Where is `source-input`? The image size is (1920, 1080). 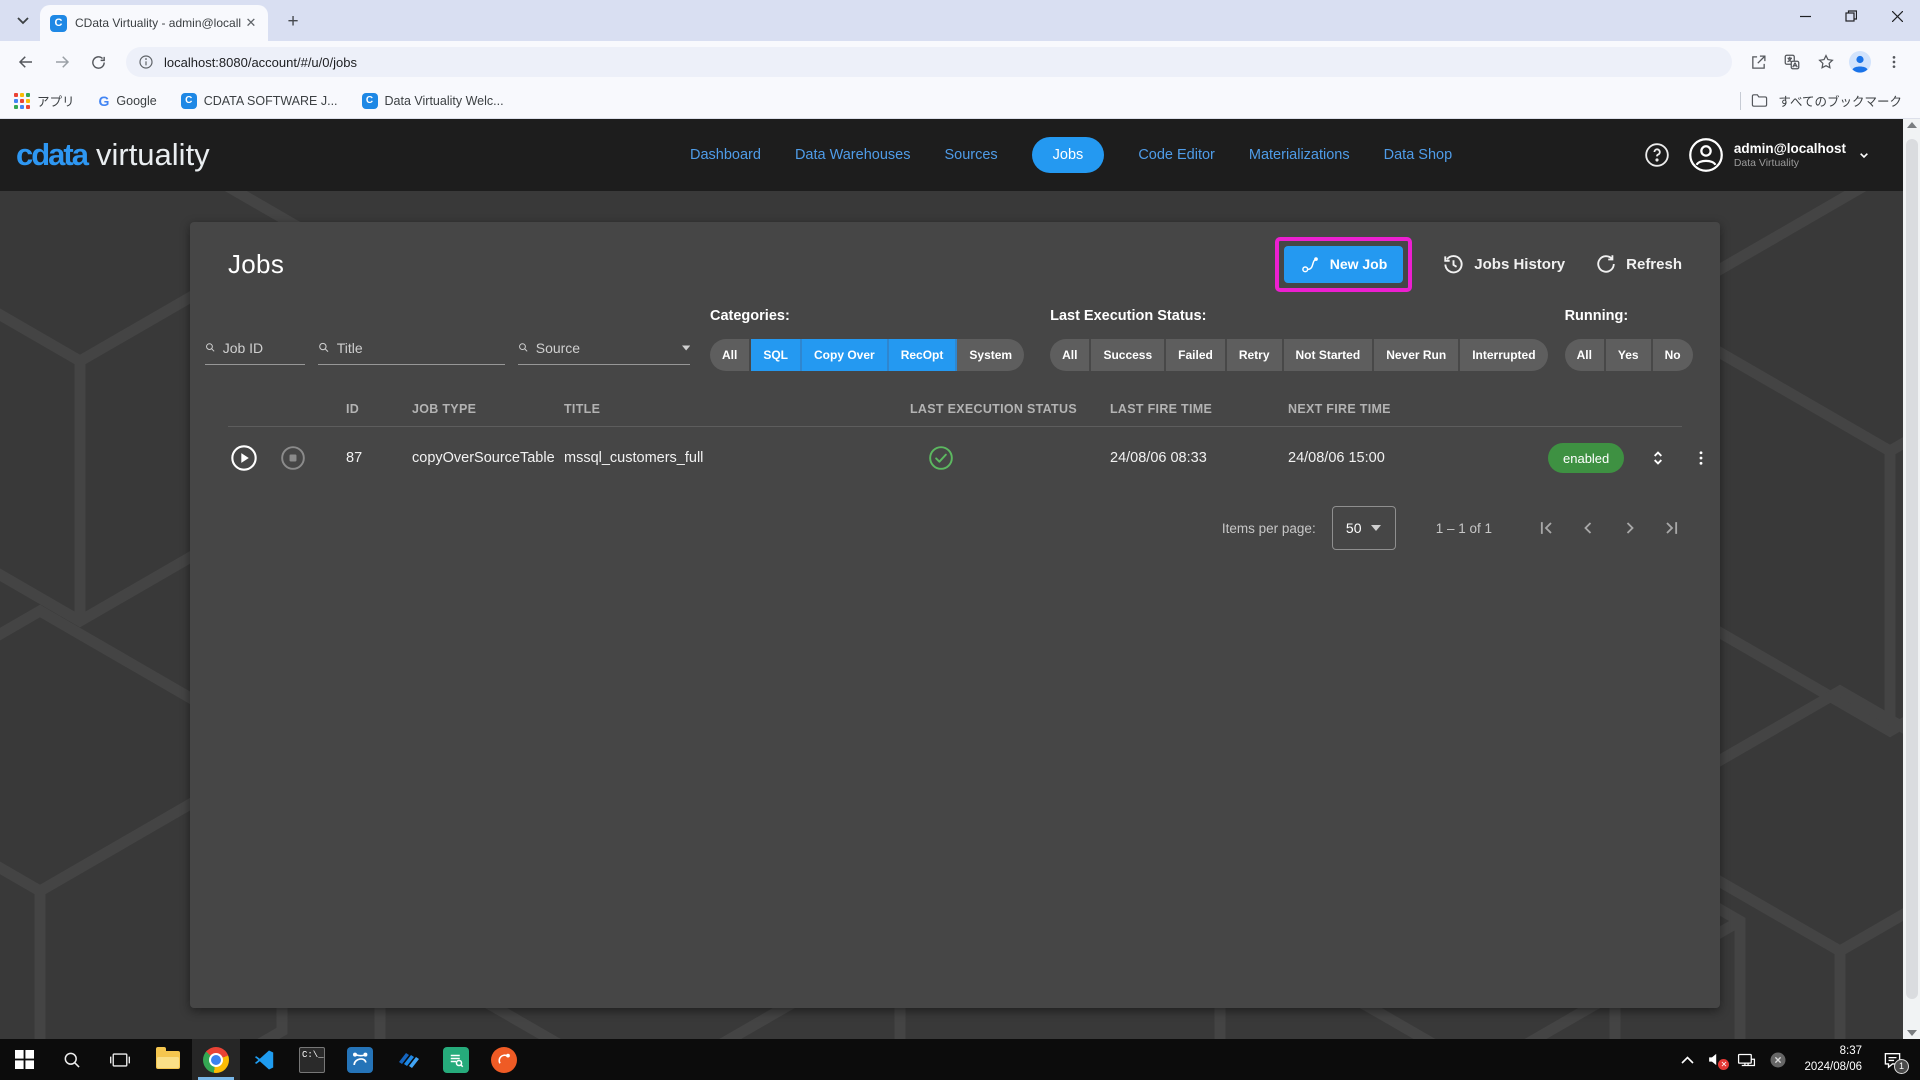 source-input is located at coordinates (606, 347).